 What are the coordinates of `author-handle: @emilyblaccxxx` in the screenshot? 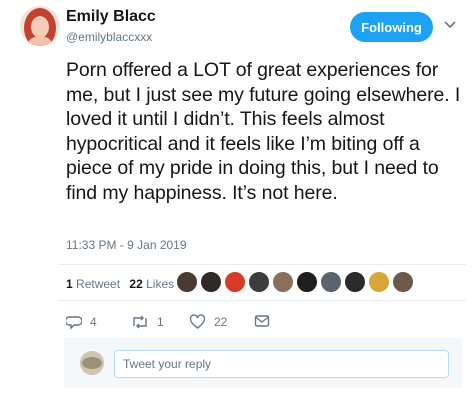 It's located at (109, 37).